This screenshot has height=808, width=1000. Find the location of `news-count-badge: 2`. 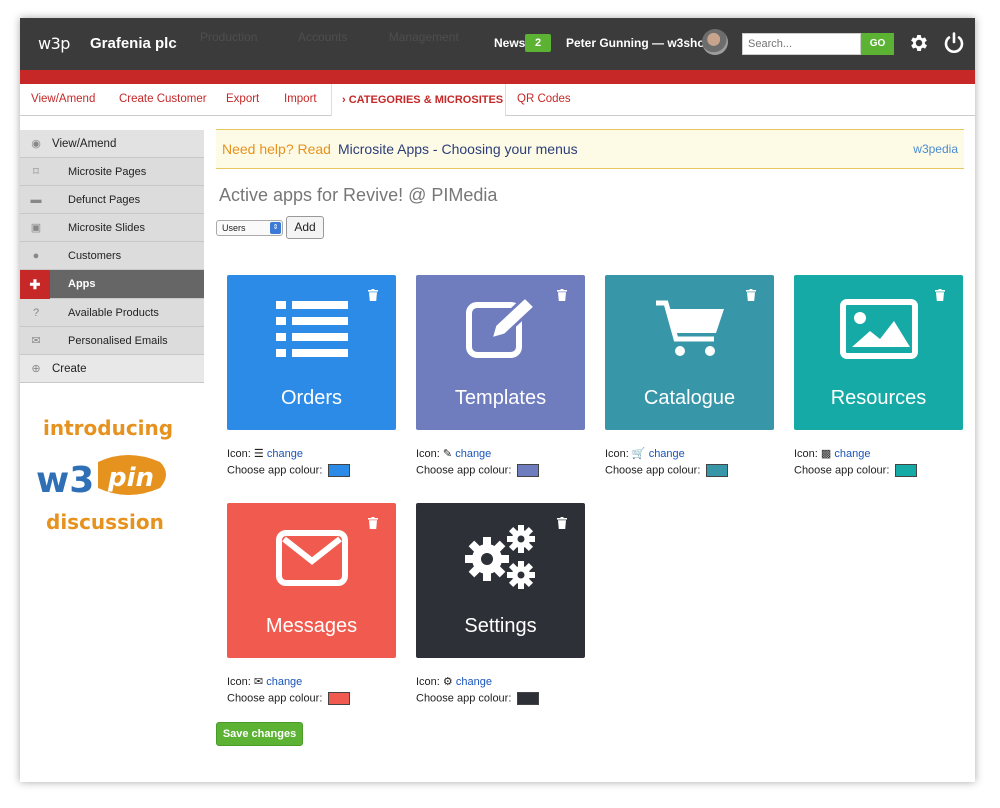

news-count-badge: 2 is located at coordinates (538, 43).